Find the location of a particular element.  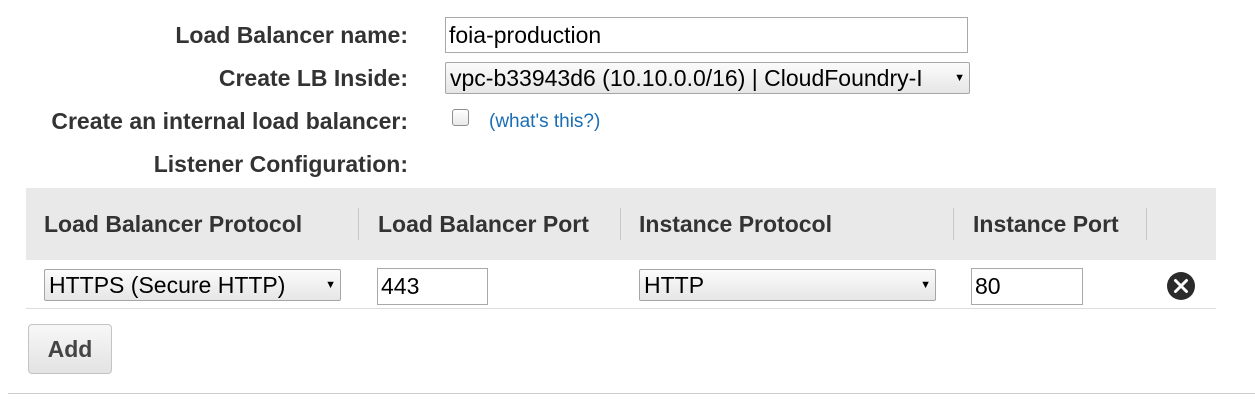

add-listener-button: Add is located at coordinates (70, 349).